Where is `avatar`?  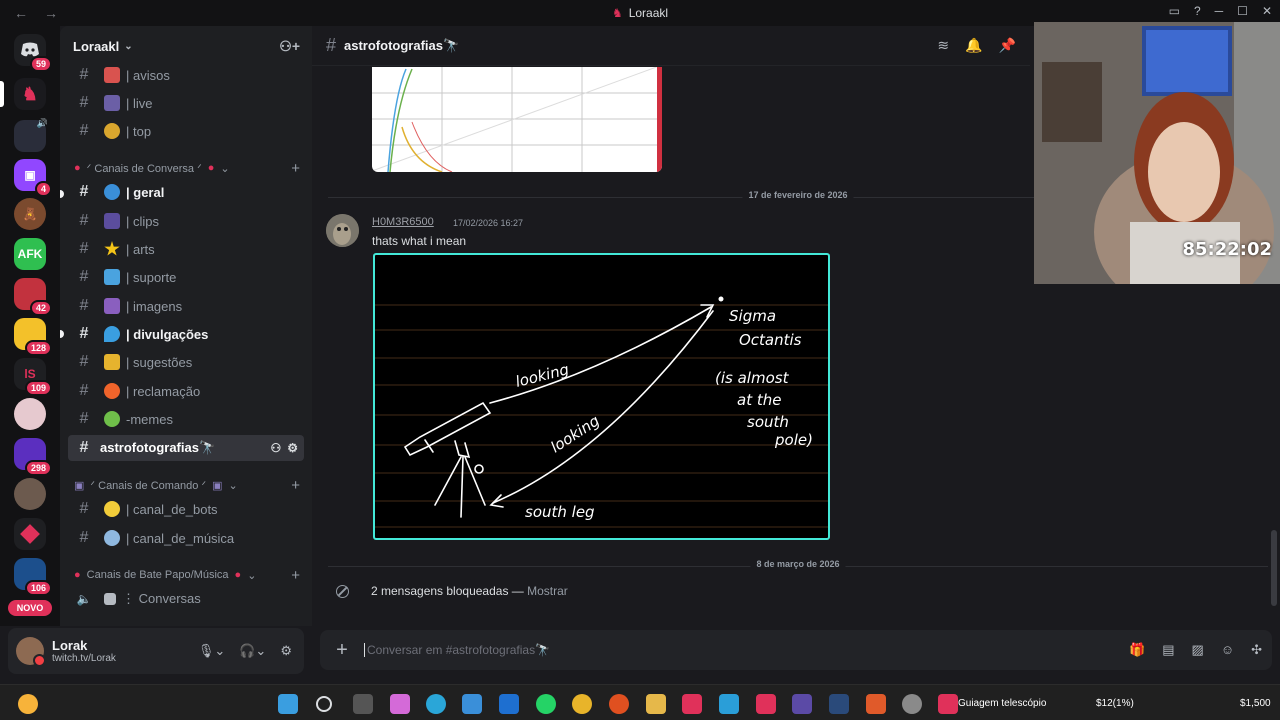
avatar is located at coordinates (31, 652).